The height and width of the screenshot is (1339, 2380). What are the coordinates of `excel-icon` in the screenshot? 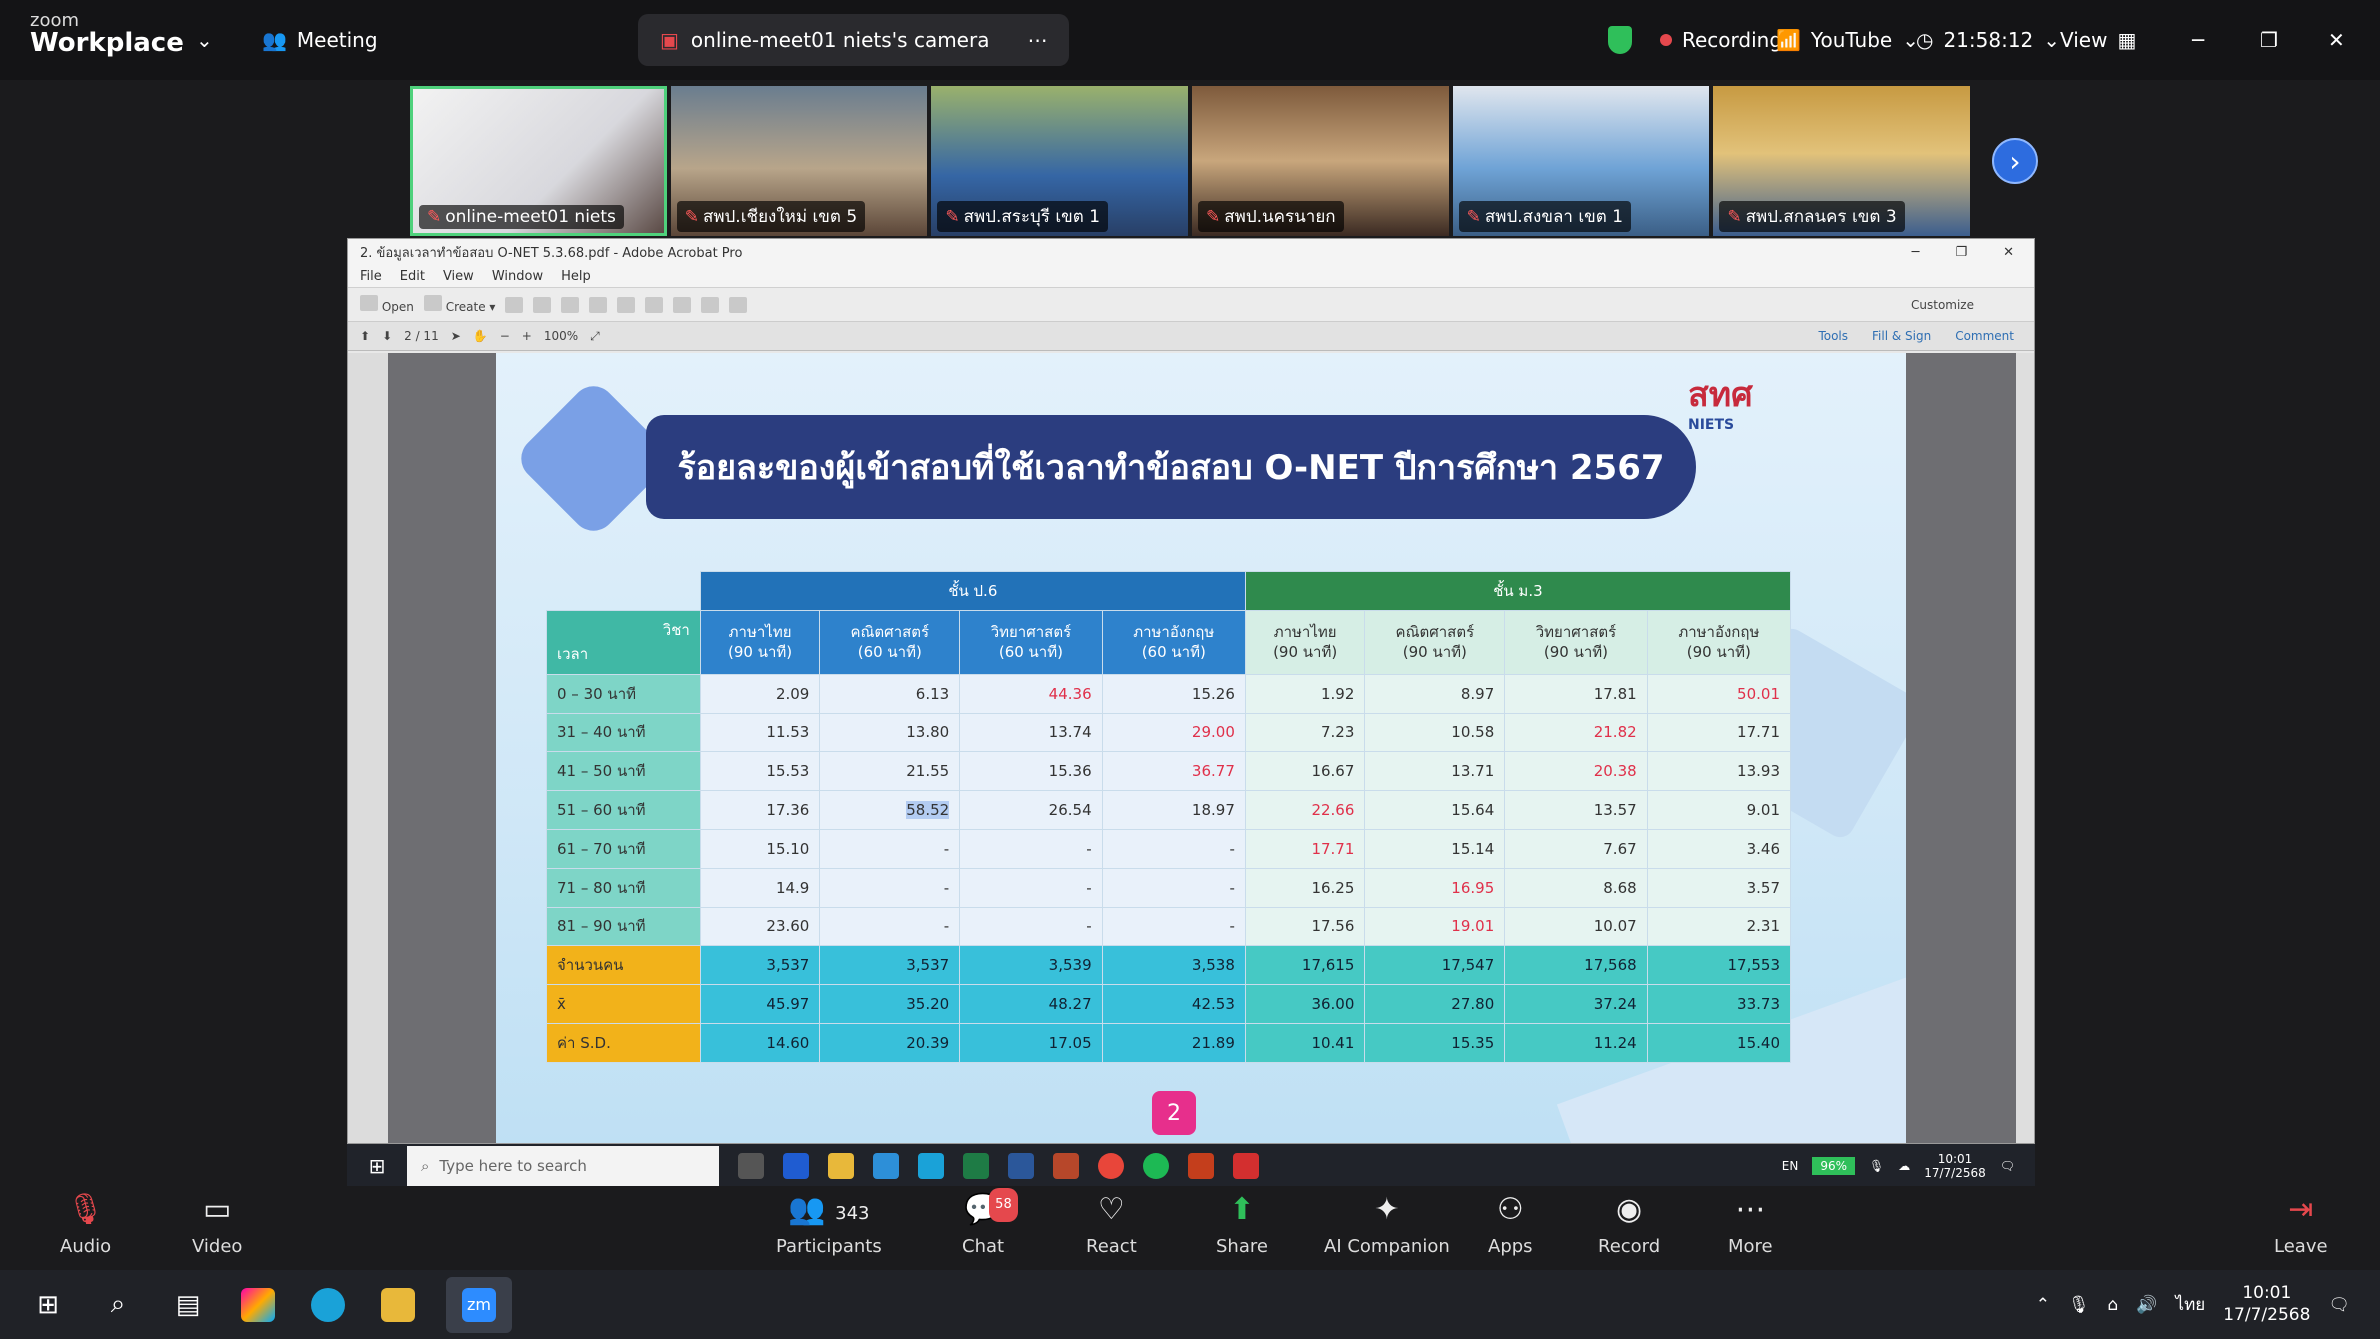 It's located at (976, 1166).